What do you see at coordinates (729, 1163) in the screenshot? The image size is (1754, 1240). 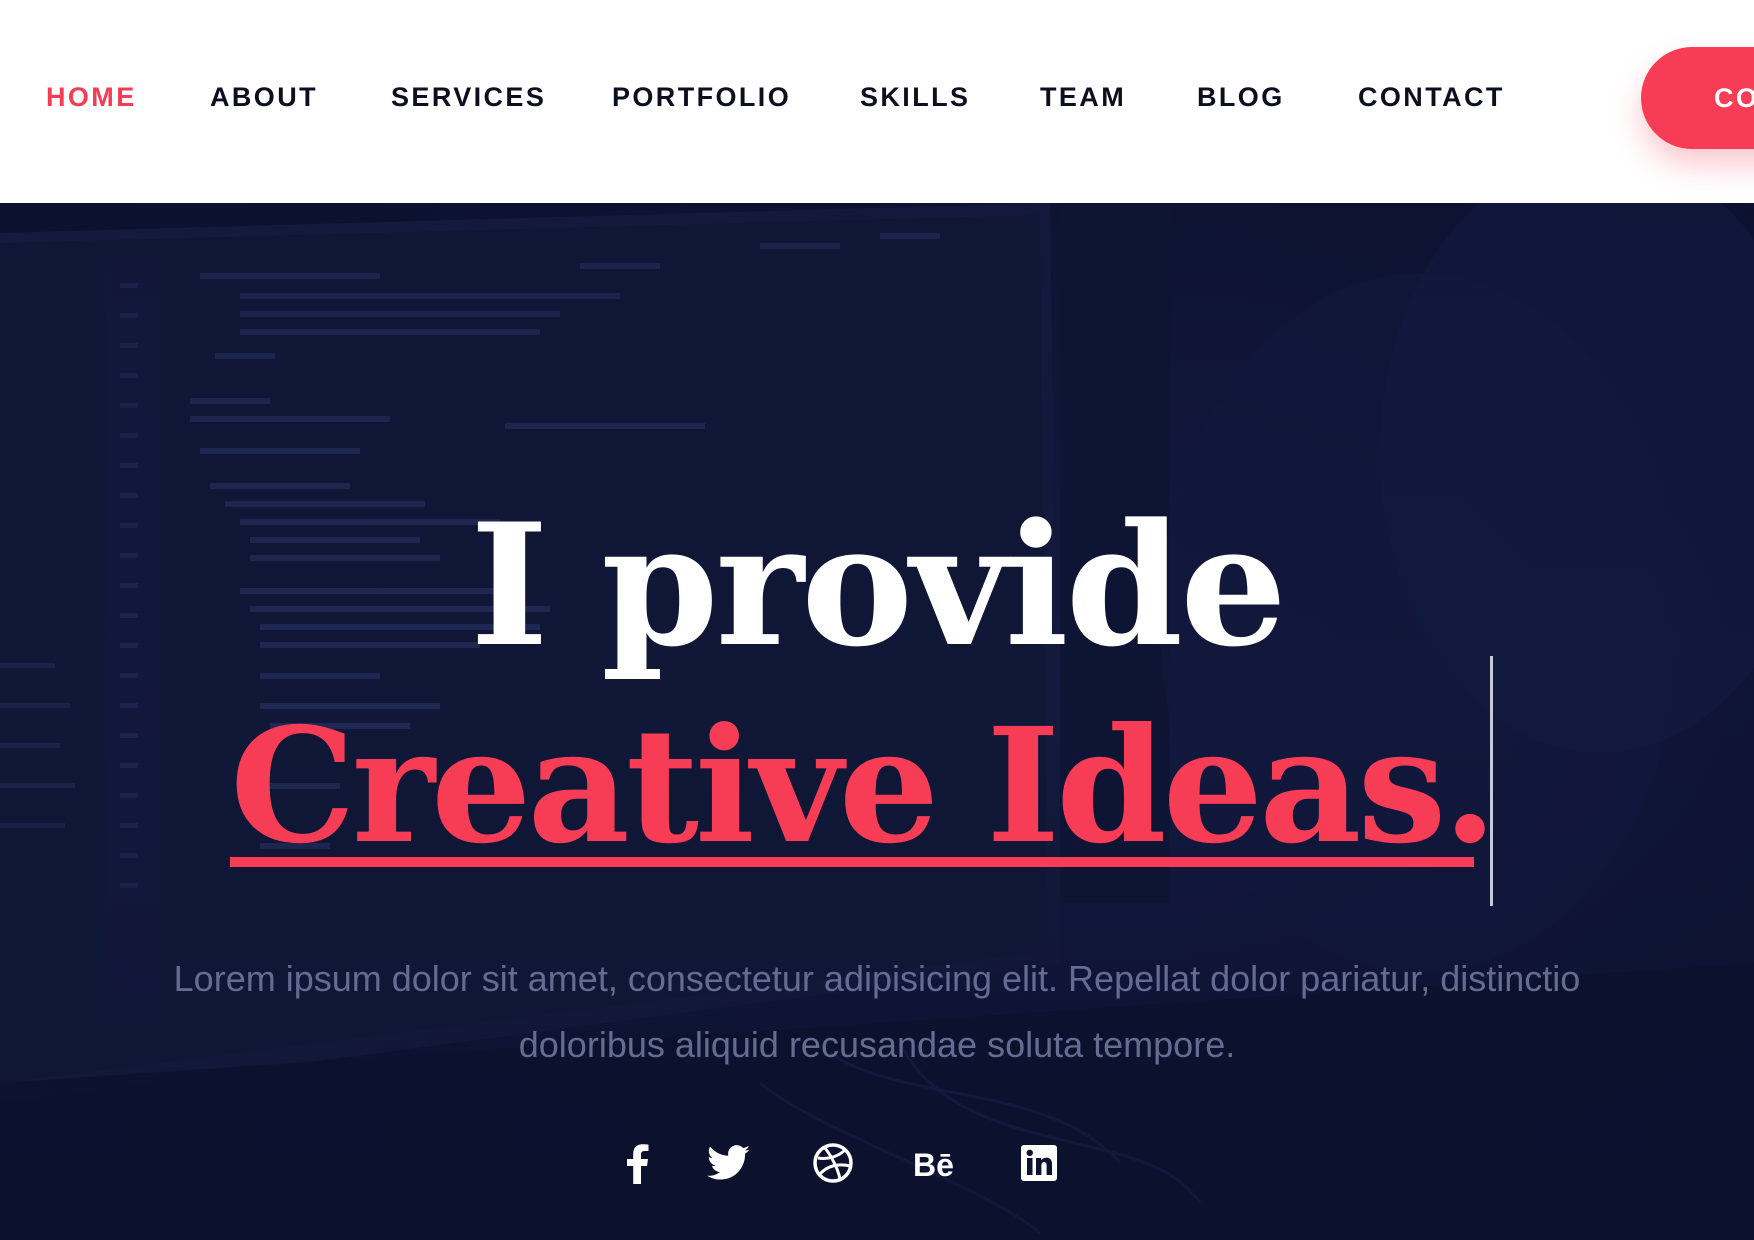 I see `twitter-icon` at bounding box center [729, 1163].